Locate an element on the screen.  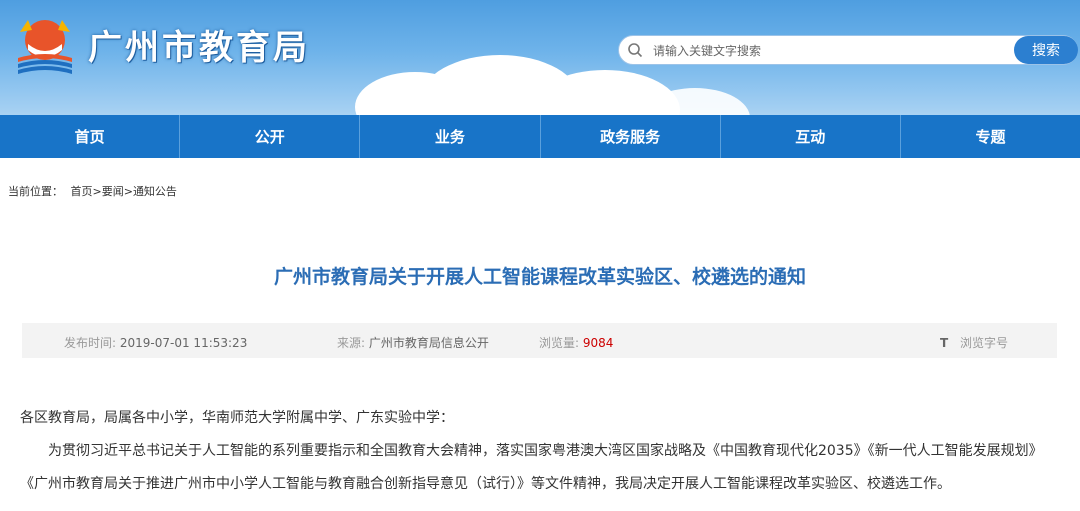
main-nav: 首页 公开 业务 政务服务 互动 专题 is located at coordinates (540, 136).